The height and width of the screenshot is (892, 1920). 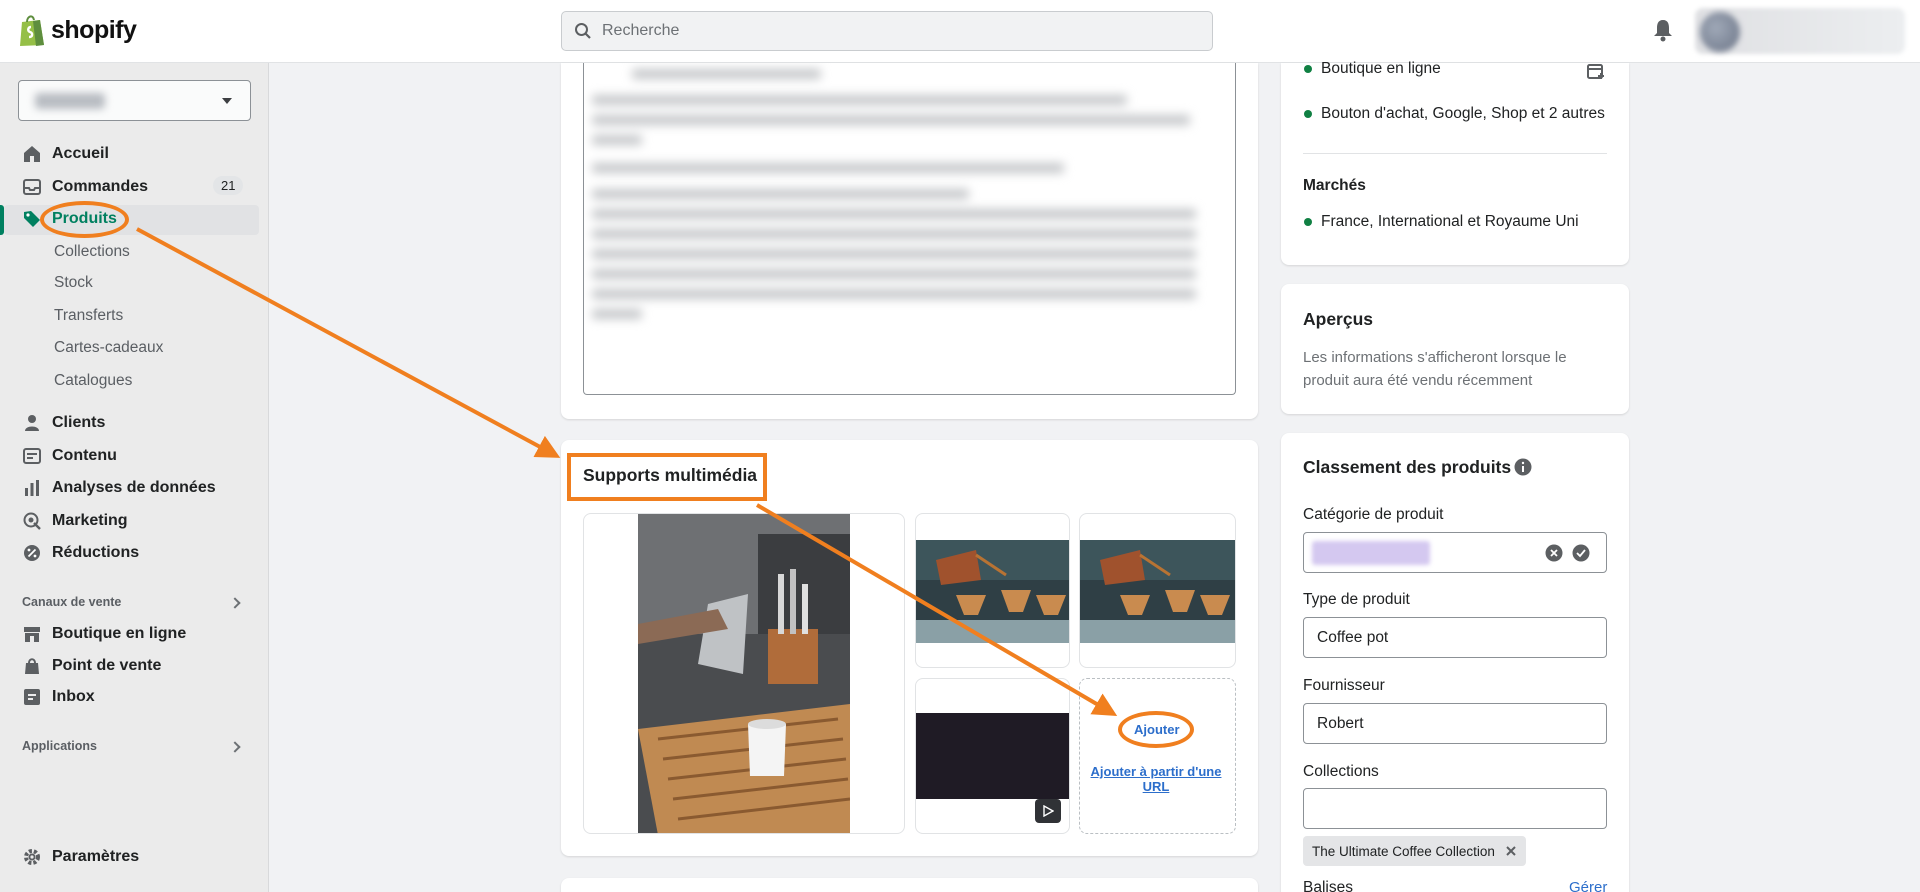 What do you see at coordinates (92, 252) in the screenshot?
I see `sidebar-sub-collections: Collections` at bounding box center [92, 252].